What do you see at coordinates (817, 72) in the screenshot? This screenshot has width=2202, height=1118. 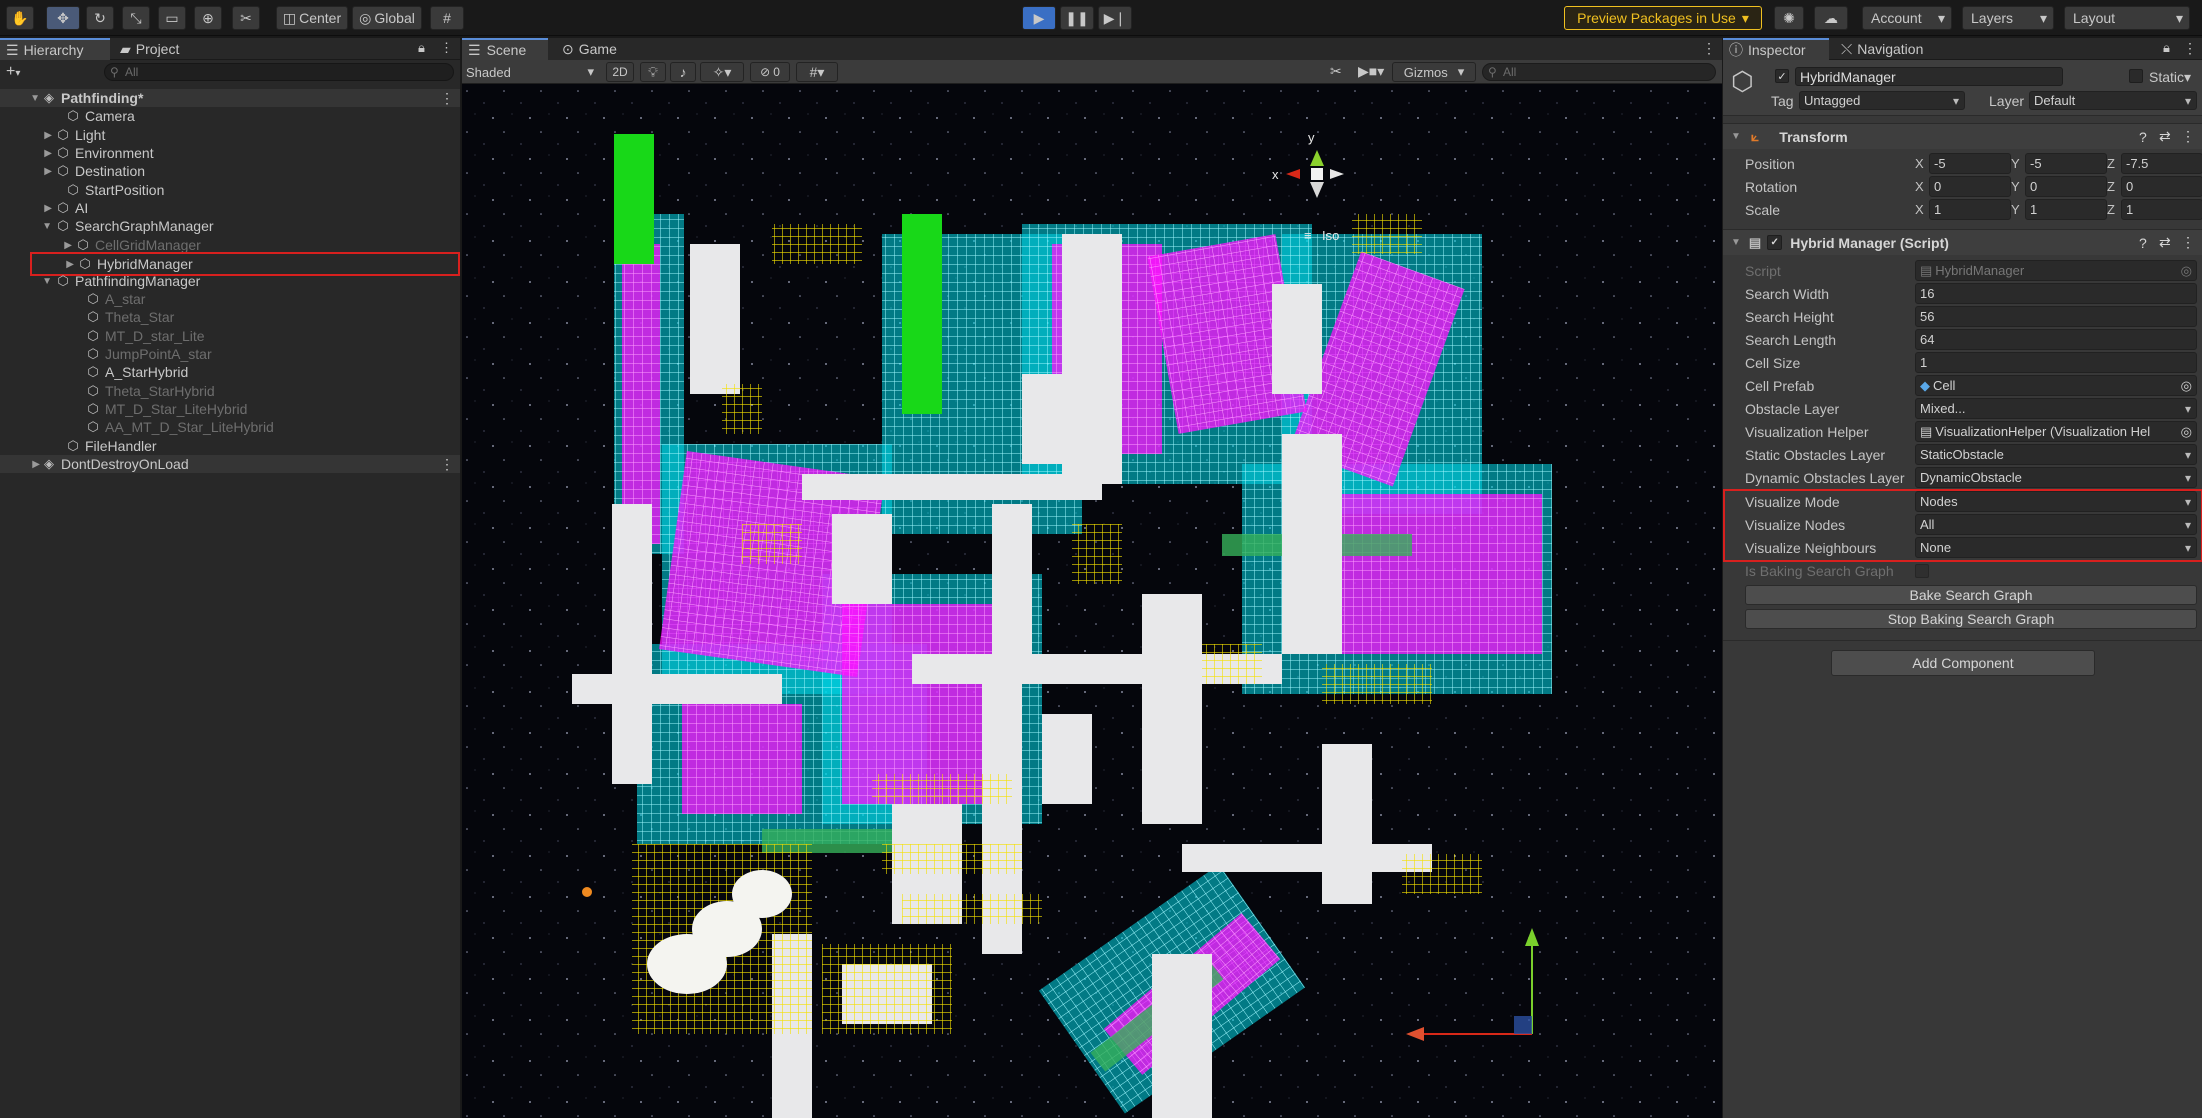 I see `grid-dropdown: #▾` at bounding box center [817, 72].